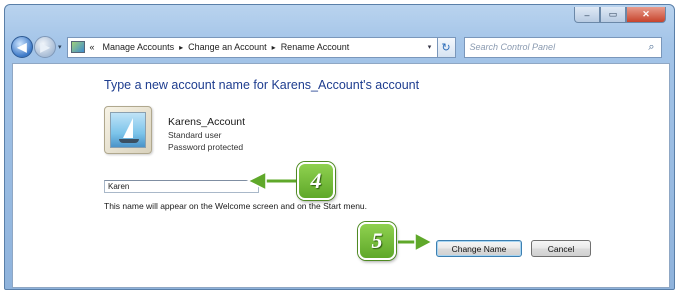 This screenshot has width=679, height=294. Describe the element at coordinates (227, 47) in the screenshot. I see `breadcrumb-change-account: Change an Account` at that location.